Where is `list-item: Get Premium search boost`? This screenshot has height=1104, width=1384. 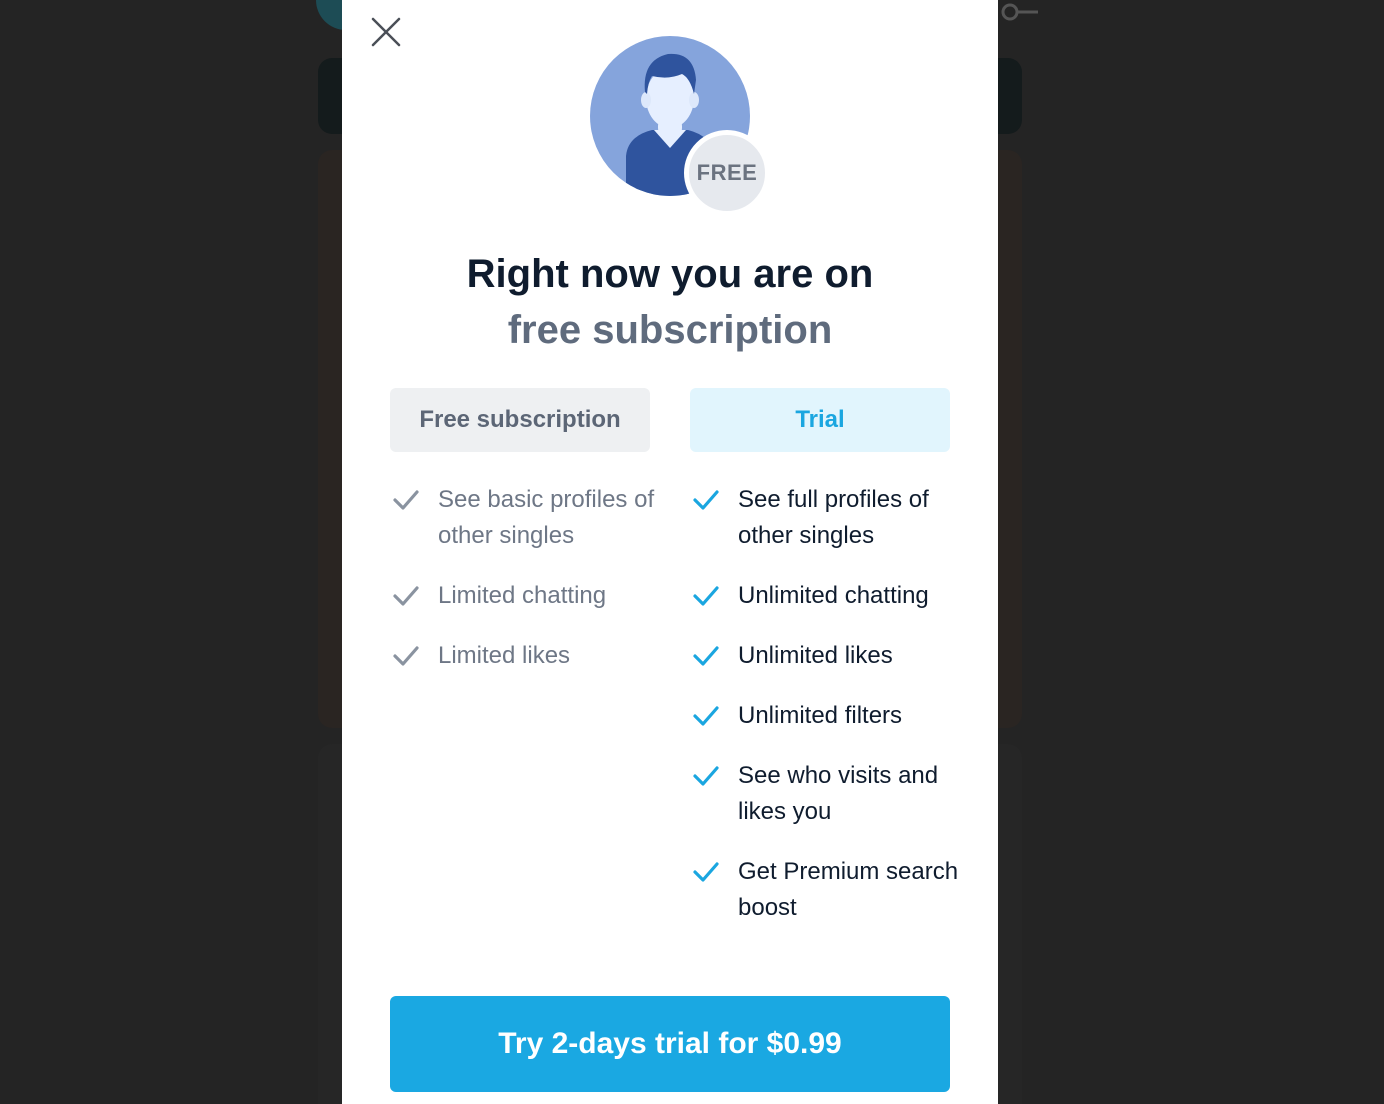 list-item: Get Premium search boost is located at coordinates (825, 890).